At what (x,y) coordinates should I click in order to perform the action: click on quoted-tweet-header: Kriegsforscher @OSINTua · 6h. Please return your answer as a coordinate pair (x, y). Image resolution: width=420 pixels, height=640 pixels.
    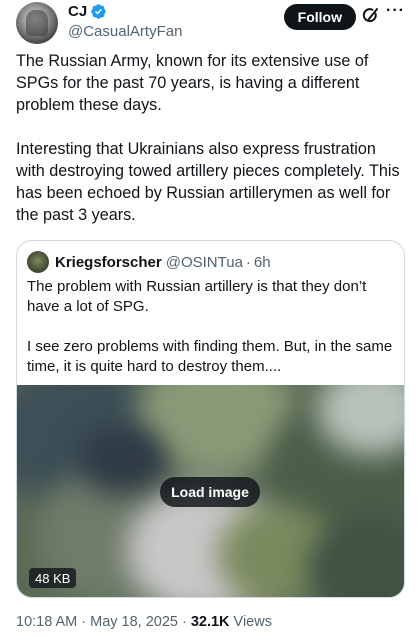
    Looking at the image, I should click on (149, 262).